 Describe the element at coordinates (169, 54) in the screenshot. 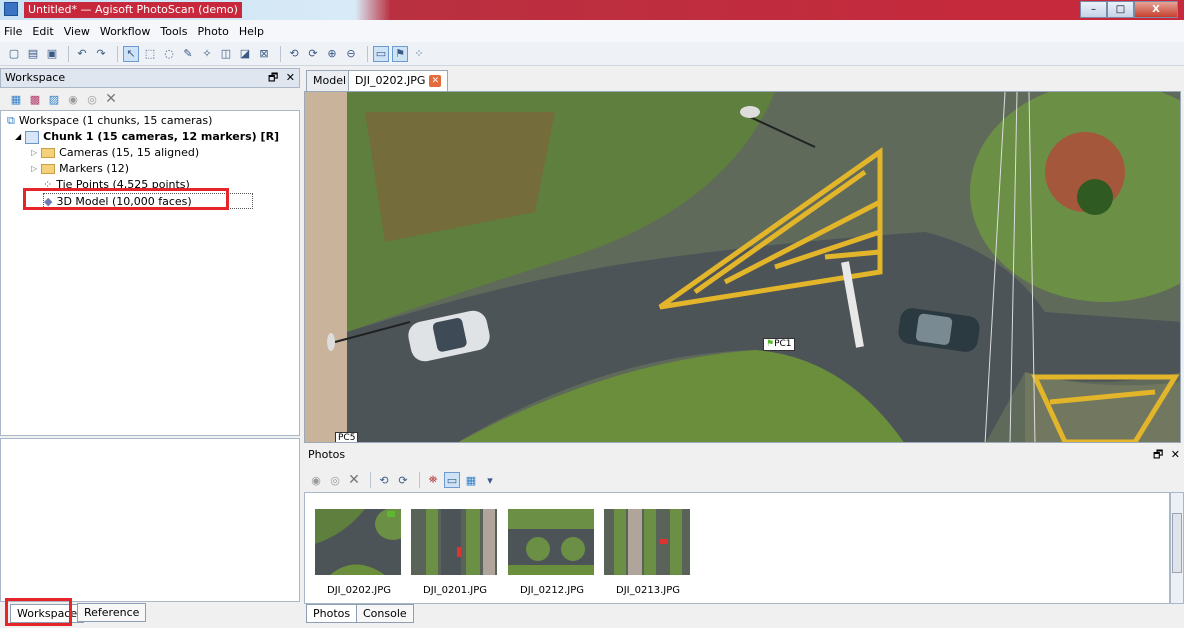

I see `free-form-selection-icon: ◌` at that location.